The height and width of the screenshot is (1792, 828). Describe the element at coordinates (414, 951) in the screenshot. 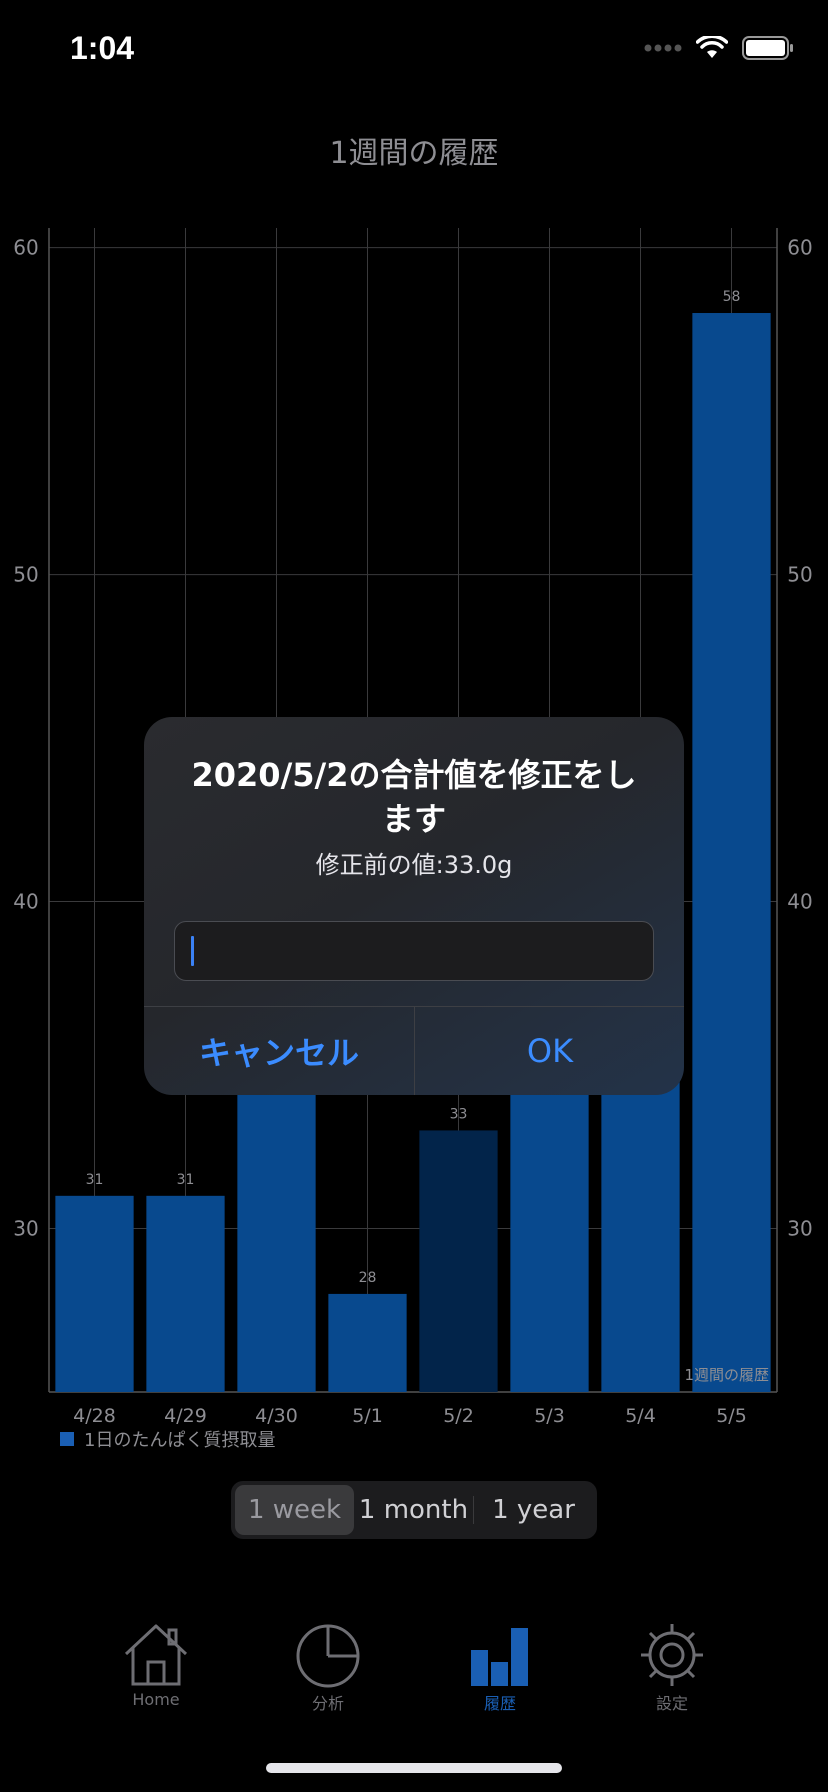

I see `value-input` at that location.